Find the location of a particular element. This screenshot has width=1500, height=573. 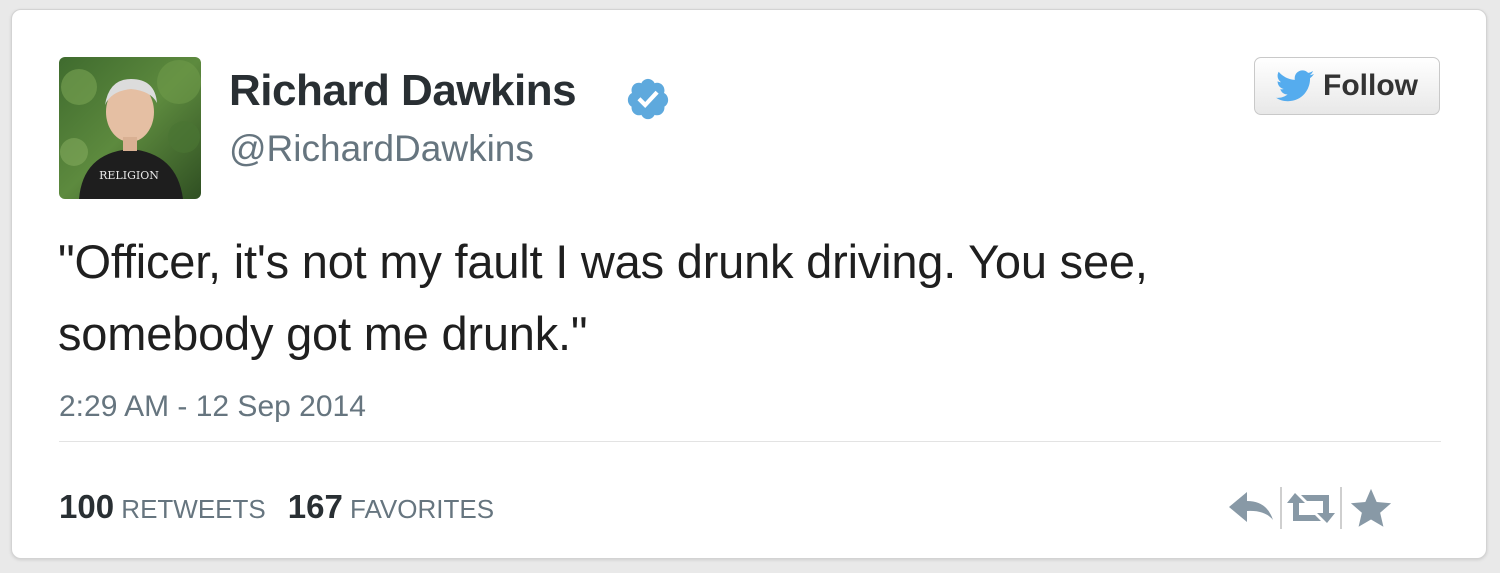

avatar-image: RELIGION is located at coordinates (130, 128).